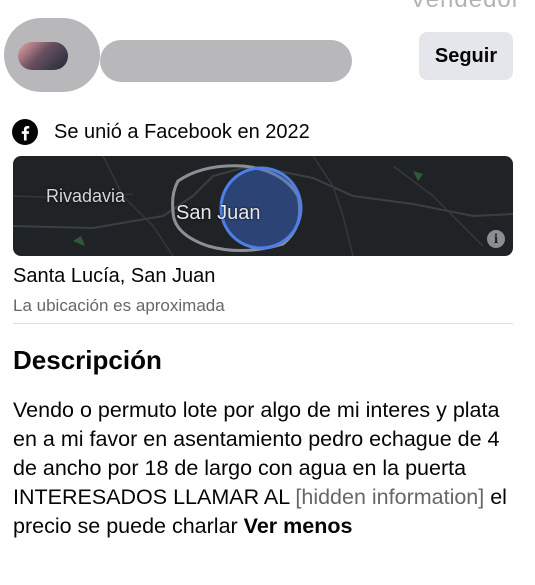 The height and width of the screenshot is (585, 535). I want to click on description-heading: Descripción, so click(87, 360).